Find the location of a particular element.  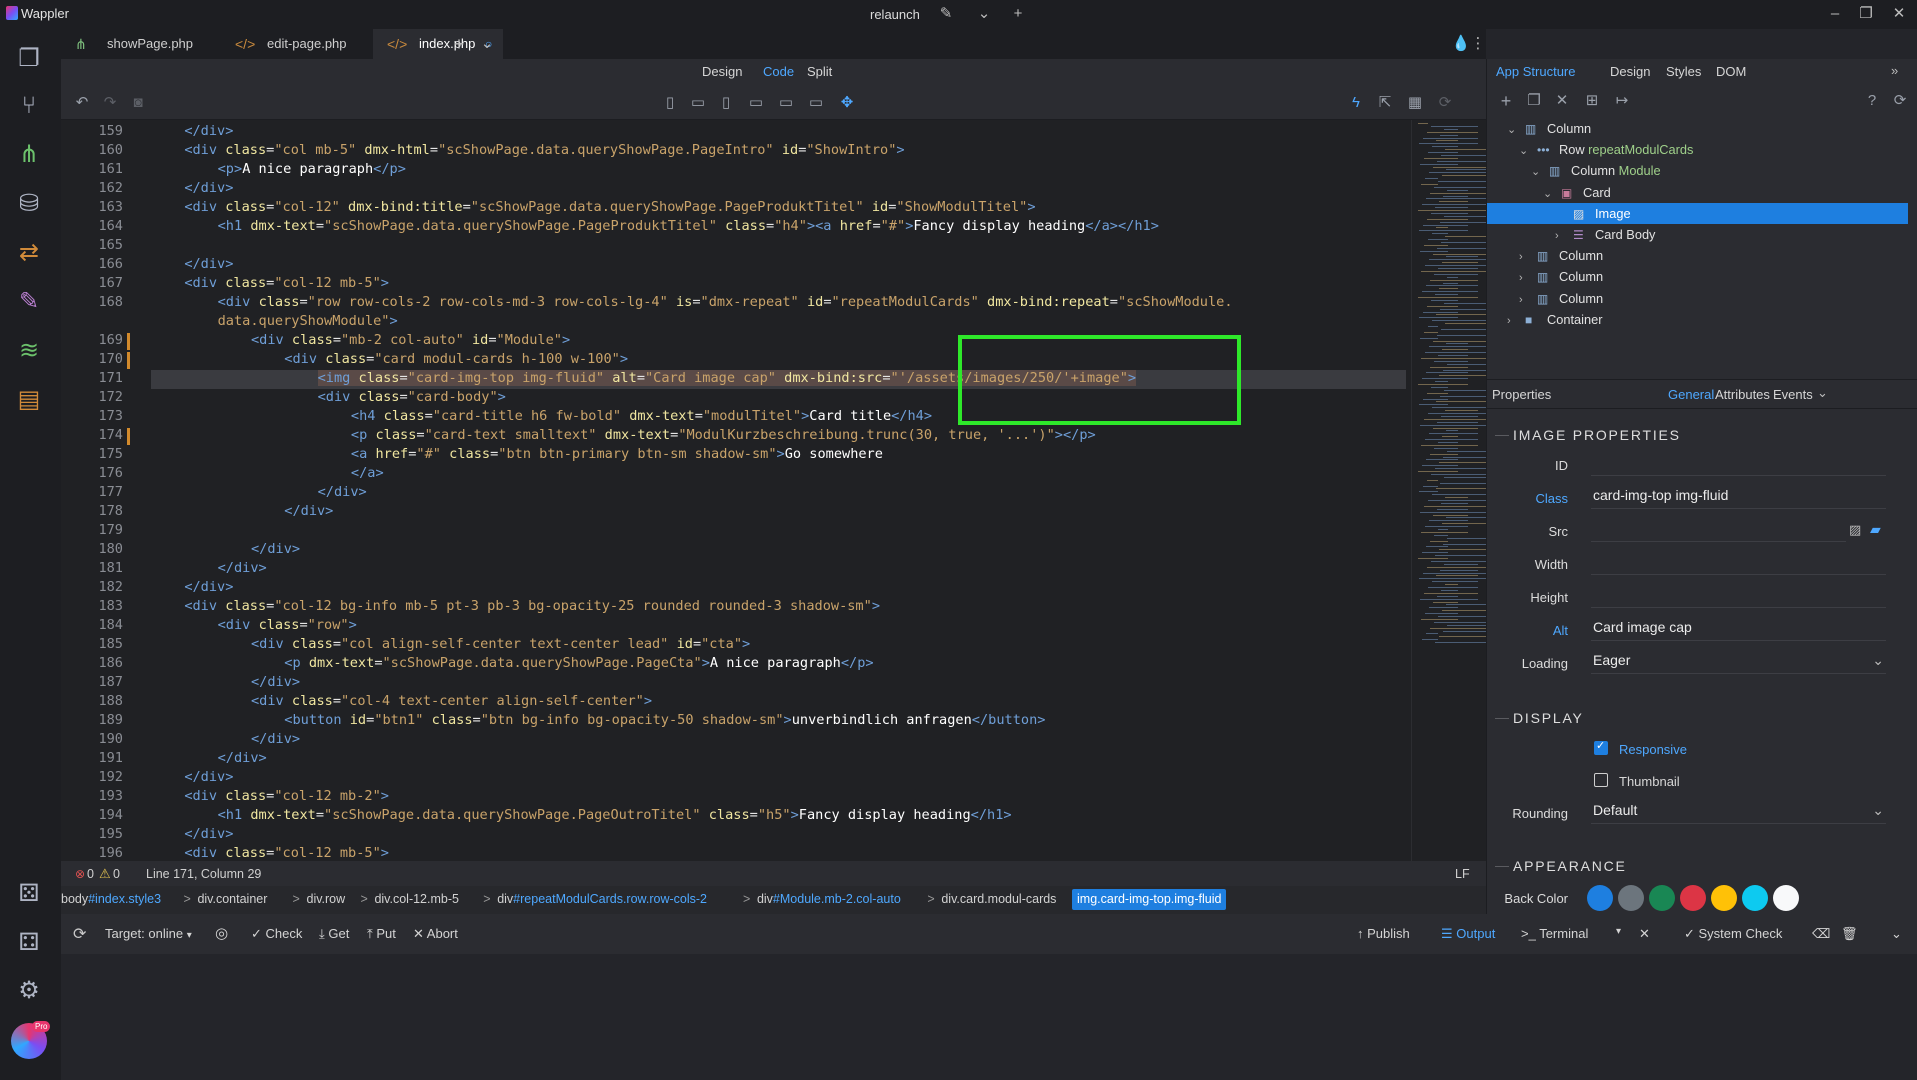

tab-design: Design is located at coordinates (1630, 71).